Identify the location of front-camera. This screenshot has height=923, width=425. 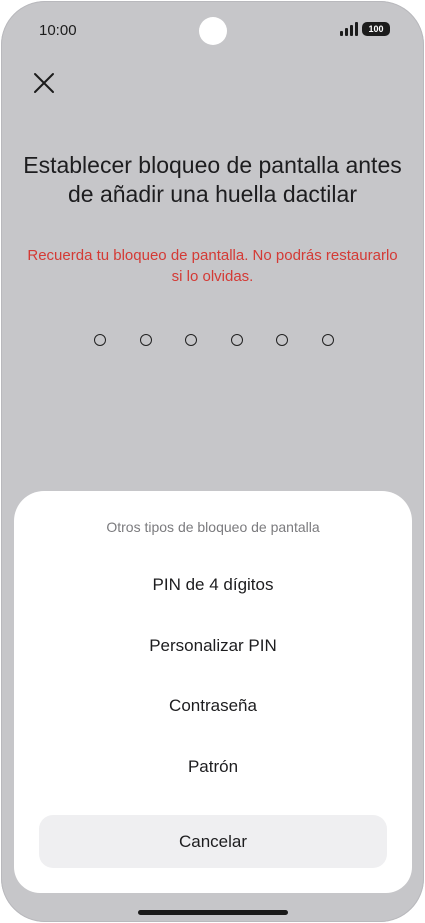
(213, 31).